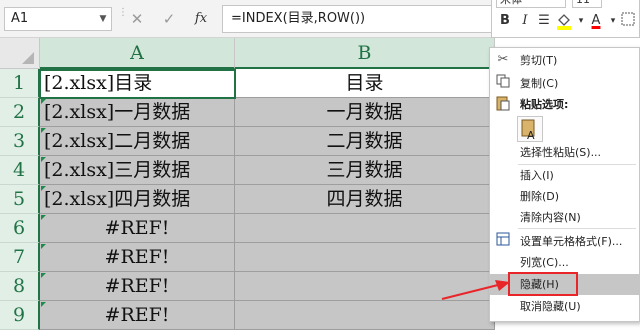 The height and width of the screenshot is (330, 640). Describe the element at coordinates (357, 19) in the screenshot. I see `formula-input: =INDEX(目录,ROW())` at that location.